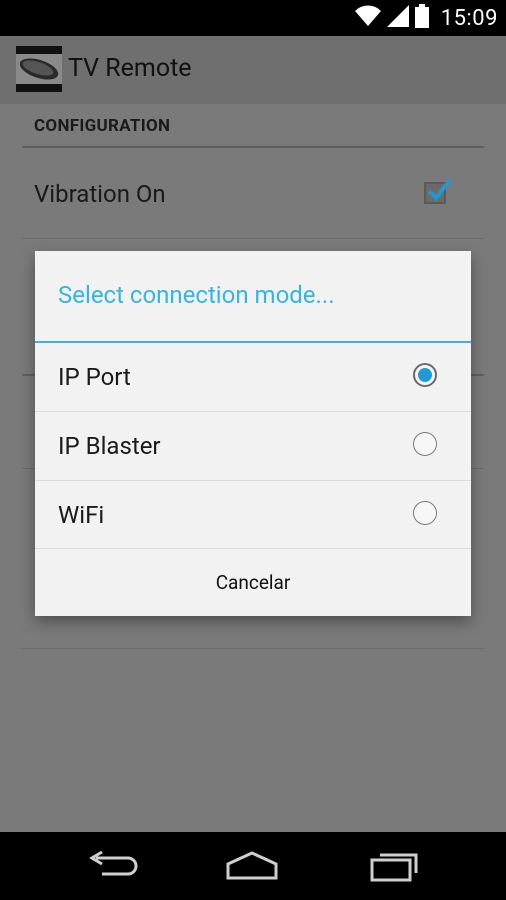 The width and height of the screenshot is (506, 900). Describe the element at coordinates (253, 377) in the screenshot. I see `option-ip-port: IP Port` at that location.